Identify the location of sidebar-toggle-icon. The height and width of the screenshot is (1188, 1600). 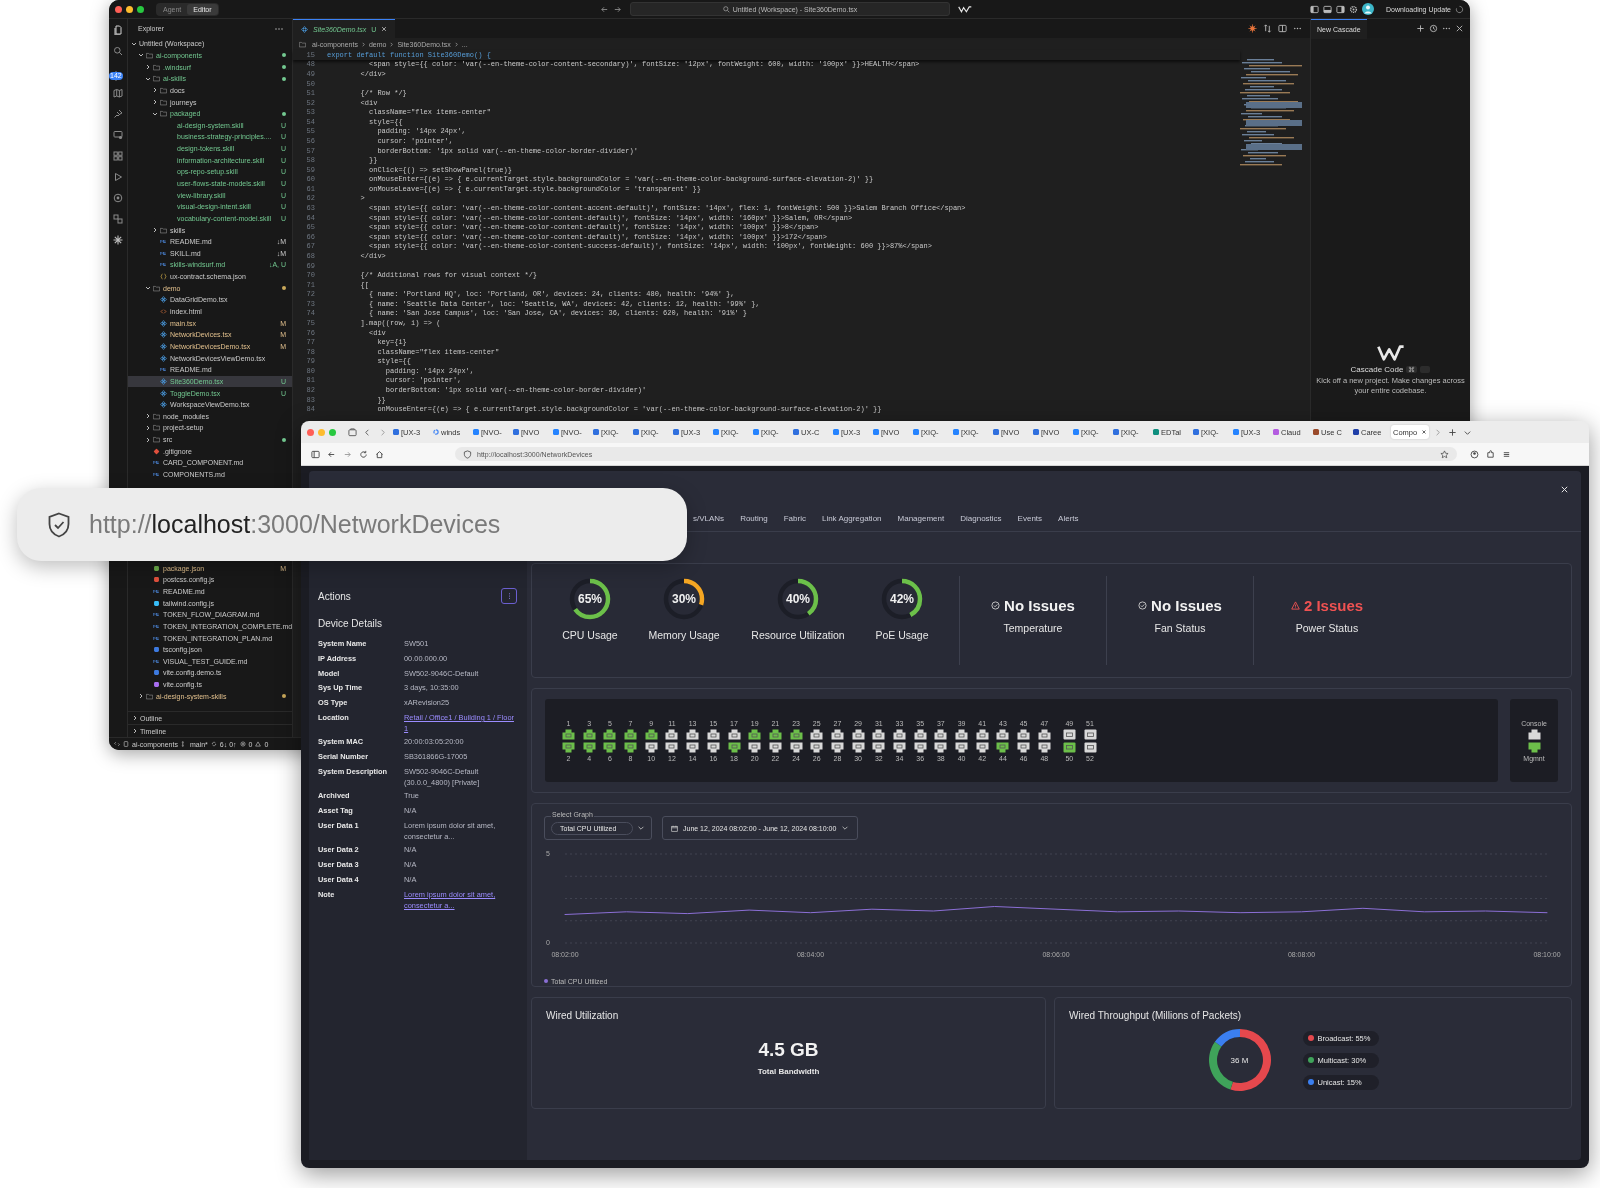
(1314, 9).